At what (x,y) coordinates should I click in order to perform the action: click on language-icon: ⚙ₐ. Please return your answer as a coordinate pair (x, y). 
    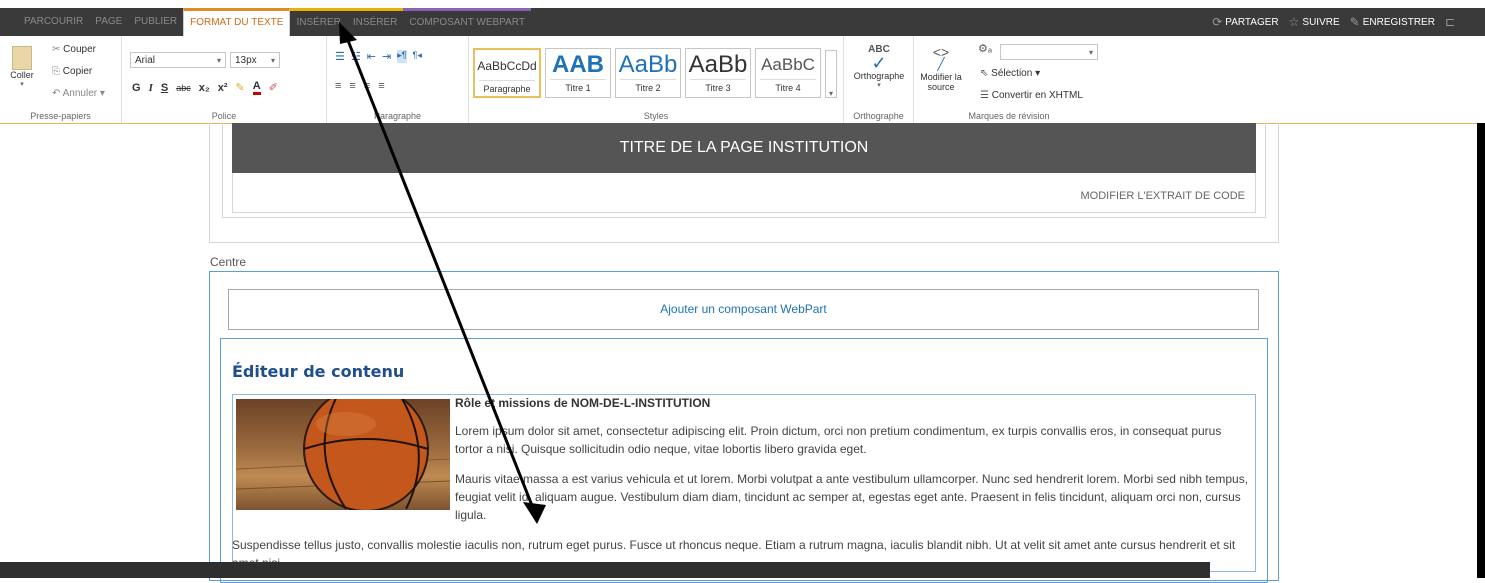
    Looking at the image, I should click on (985, 49).